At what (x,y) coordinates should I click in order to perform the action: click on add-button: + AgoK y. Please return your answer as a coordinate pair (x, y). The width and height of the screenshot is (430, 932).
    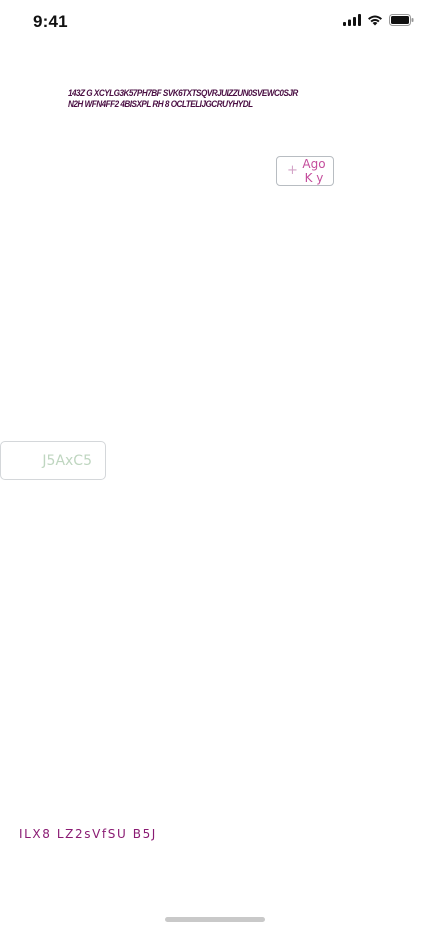
    Looking at the image, I should click on (305, 171).